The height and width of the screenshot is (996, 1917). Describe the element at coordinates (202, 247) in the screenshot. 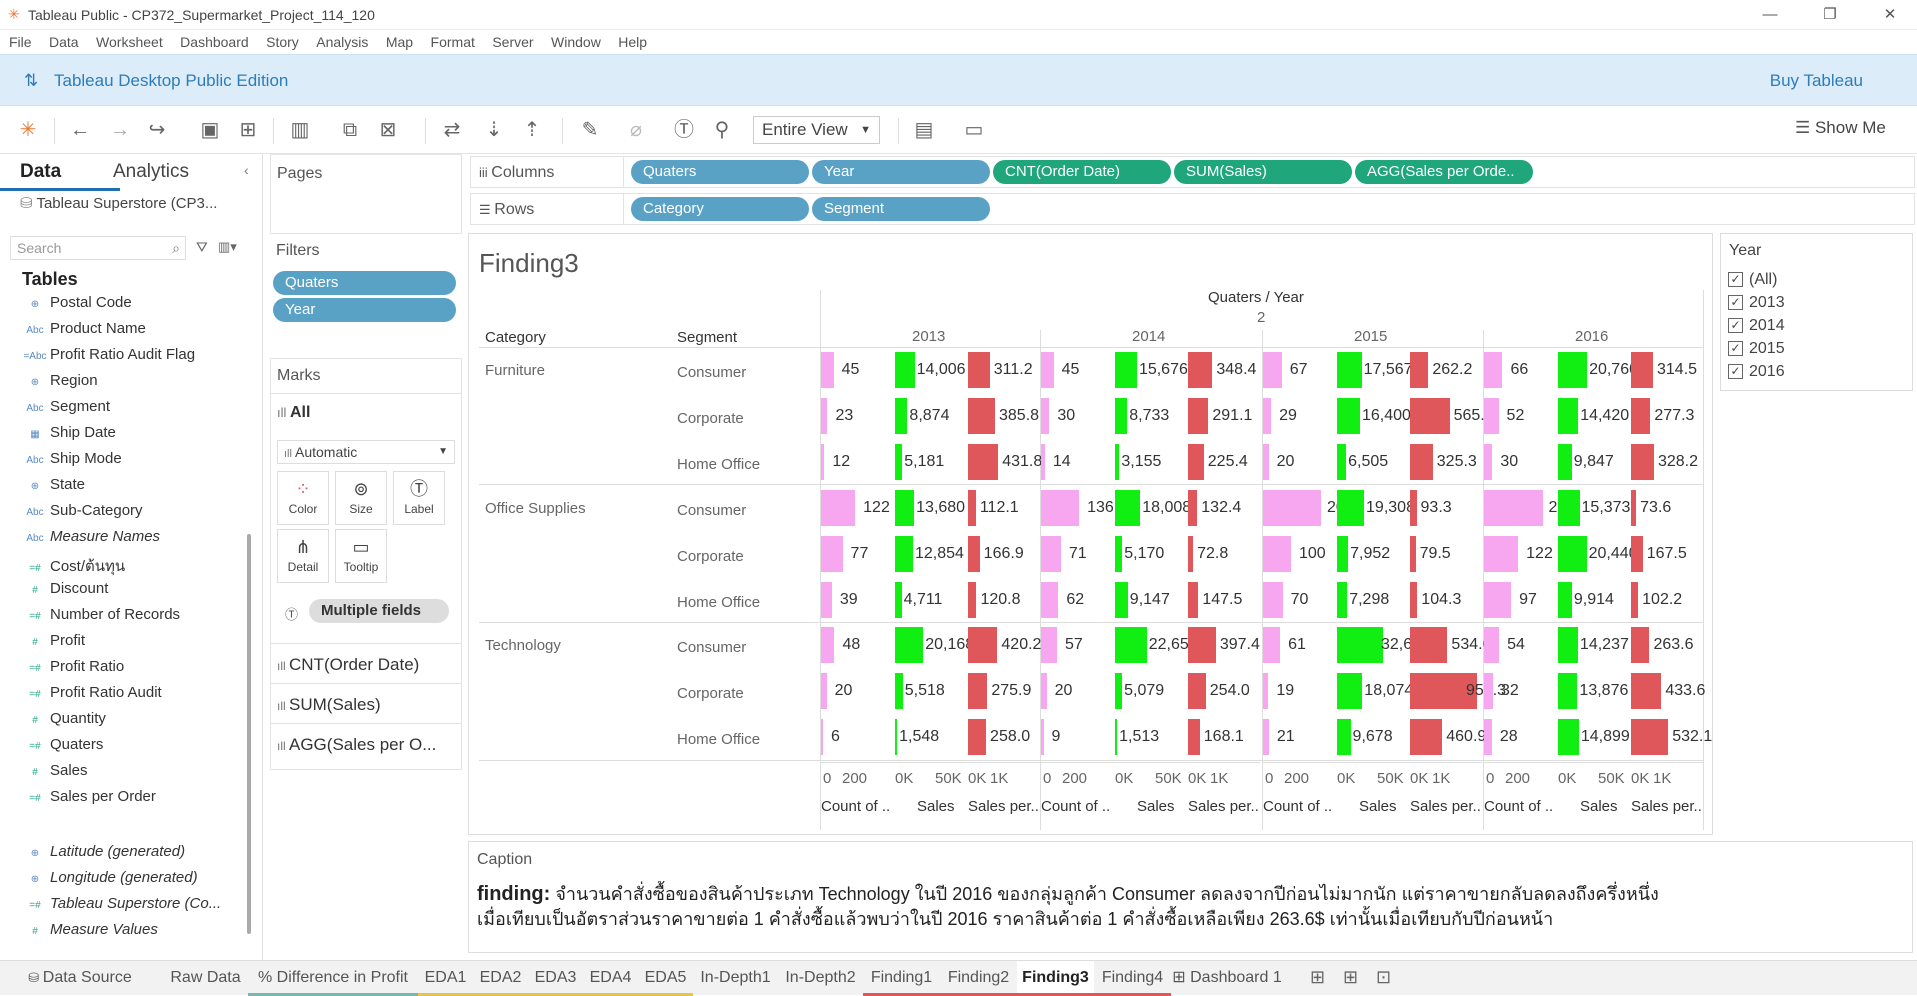

I see `filter-icon: ⛛` at that location.